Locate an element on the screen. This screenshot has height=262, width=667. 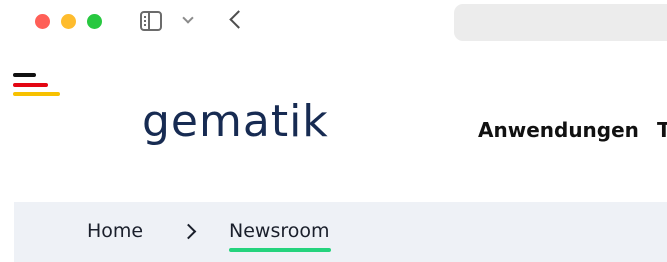
minimize-window-button is located at coordinates (68, 21).